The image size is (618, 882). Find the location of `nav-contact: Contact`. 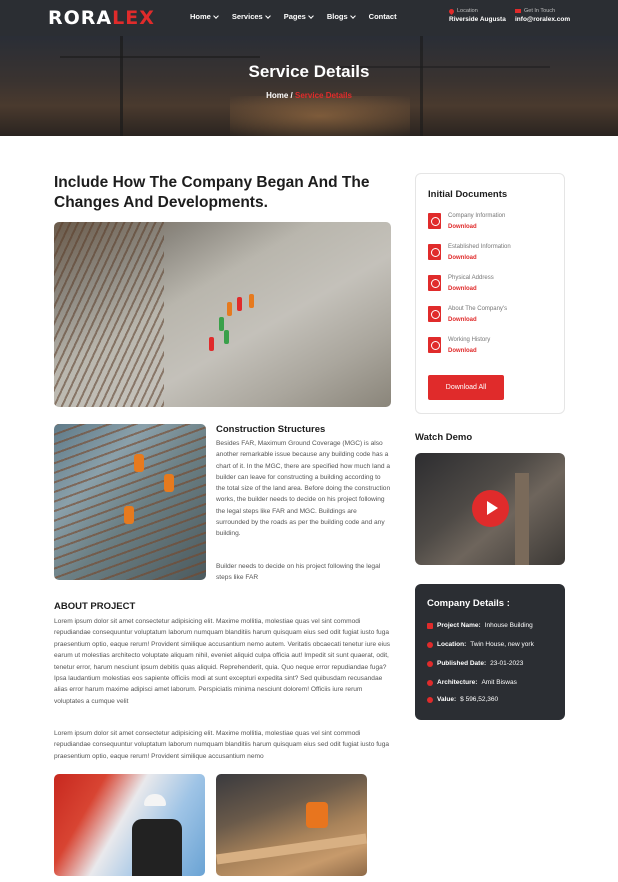

nav-contact: Contact is located at coordinates (383, 16).